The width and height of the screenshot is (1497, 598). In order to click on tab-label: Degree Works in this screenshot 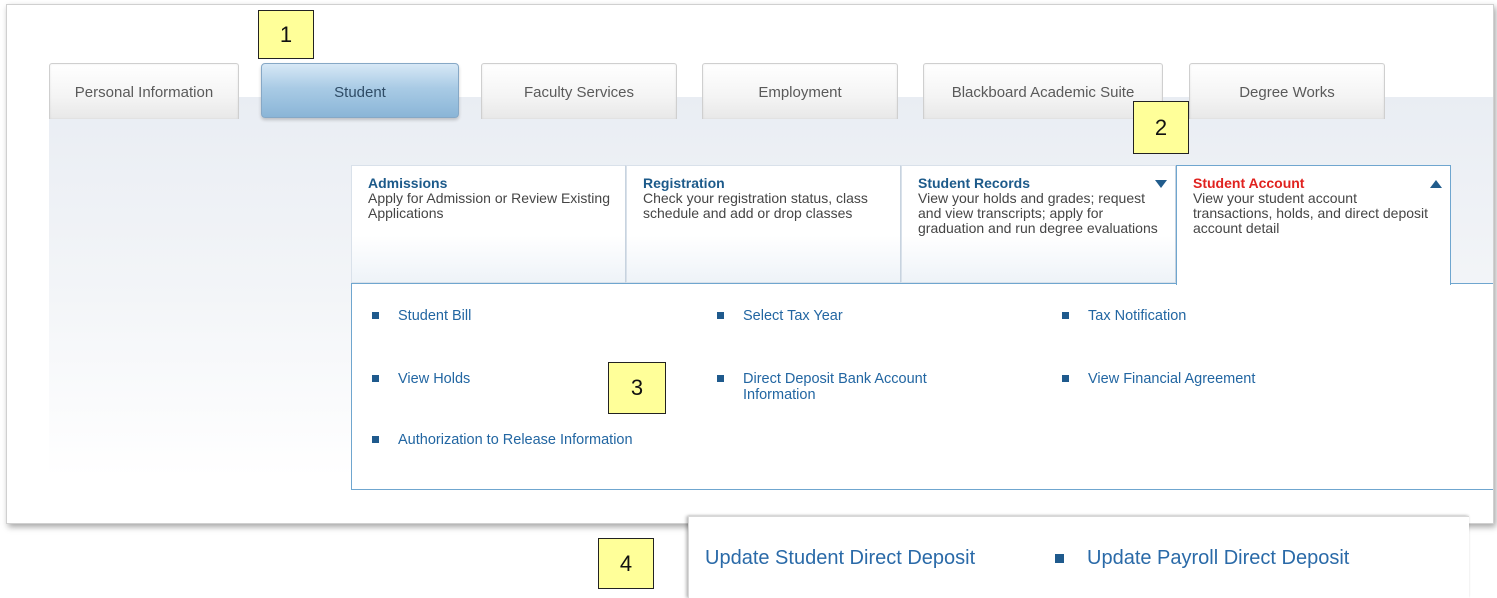, I will do `click(1287, 92)`.